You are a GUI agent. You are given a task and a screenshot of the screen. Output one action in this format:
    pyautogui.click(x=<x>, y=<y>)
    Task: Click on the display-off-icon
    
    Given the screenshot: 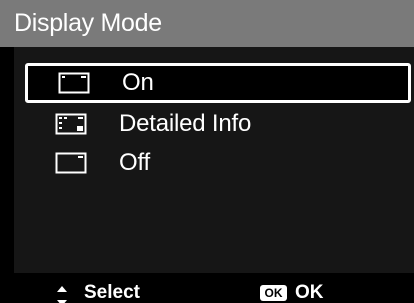 What is the action you would take?
    pyautogui.click(x=71, y=163)
    